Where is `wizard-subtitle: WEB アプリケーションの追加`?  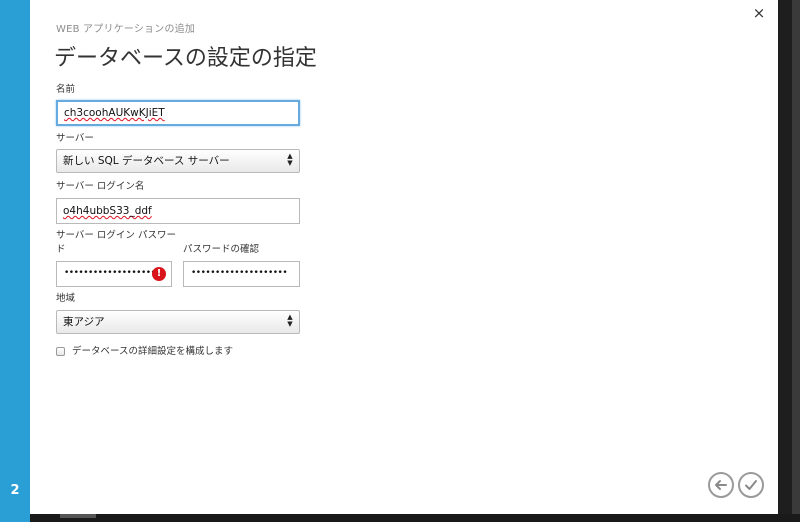 wizard-subtitle: WEB アプリケーションの追加 is located at coordinates (126, 29).